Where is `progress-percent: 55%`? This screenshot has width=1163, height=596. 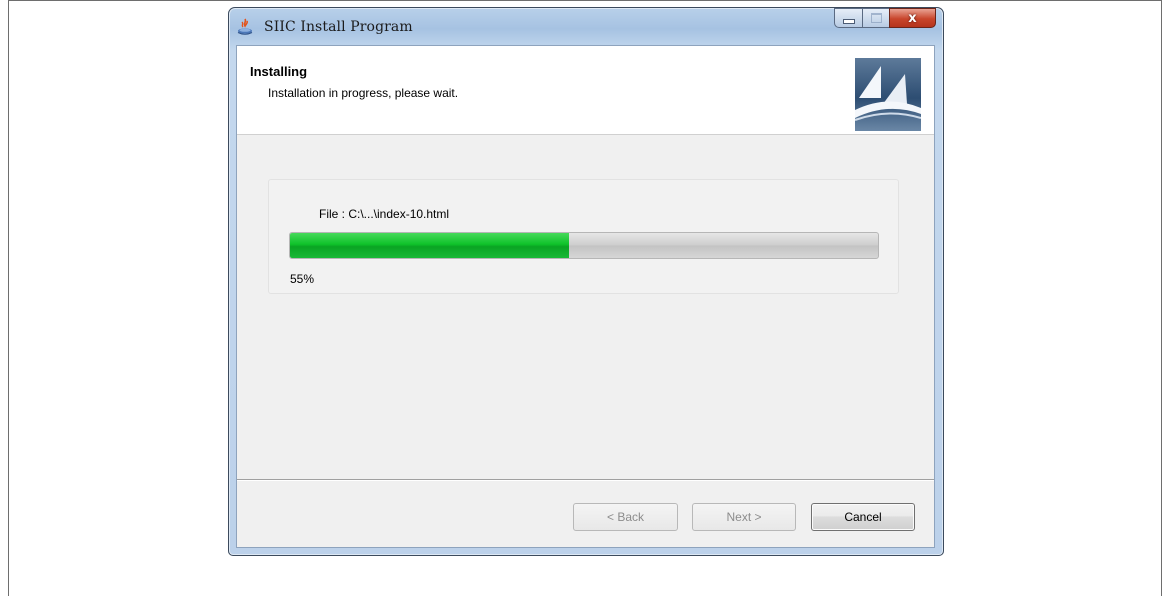 progress-percent: 55% is located at coordinates (302, 279).